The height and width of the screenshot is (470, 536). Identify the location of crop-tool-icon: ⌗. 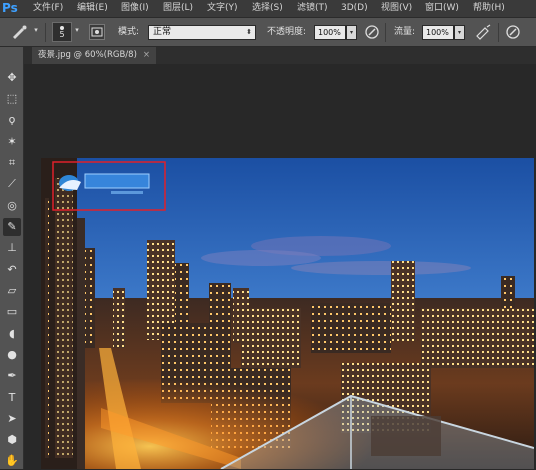
(12, 163).